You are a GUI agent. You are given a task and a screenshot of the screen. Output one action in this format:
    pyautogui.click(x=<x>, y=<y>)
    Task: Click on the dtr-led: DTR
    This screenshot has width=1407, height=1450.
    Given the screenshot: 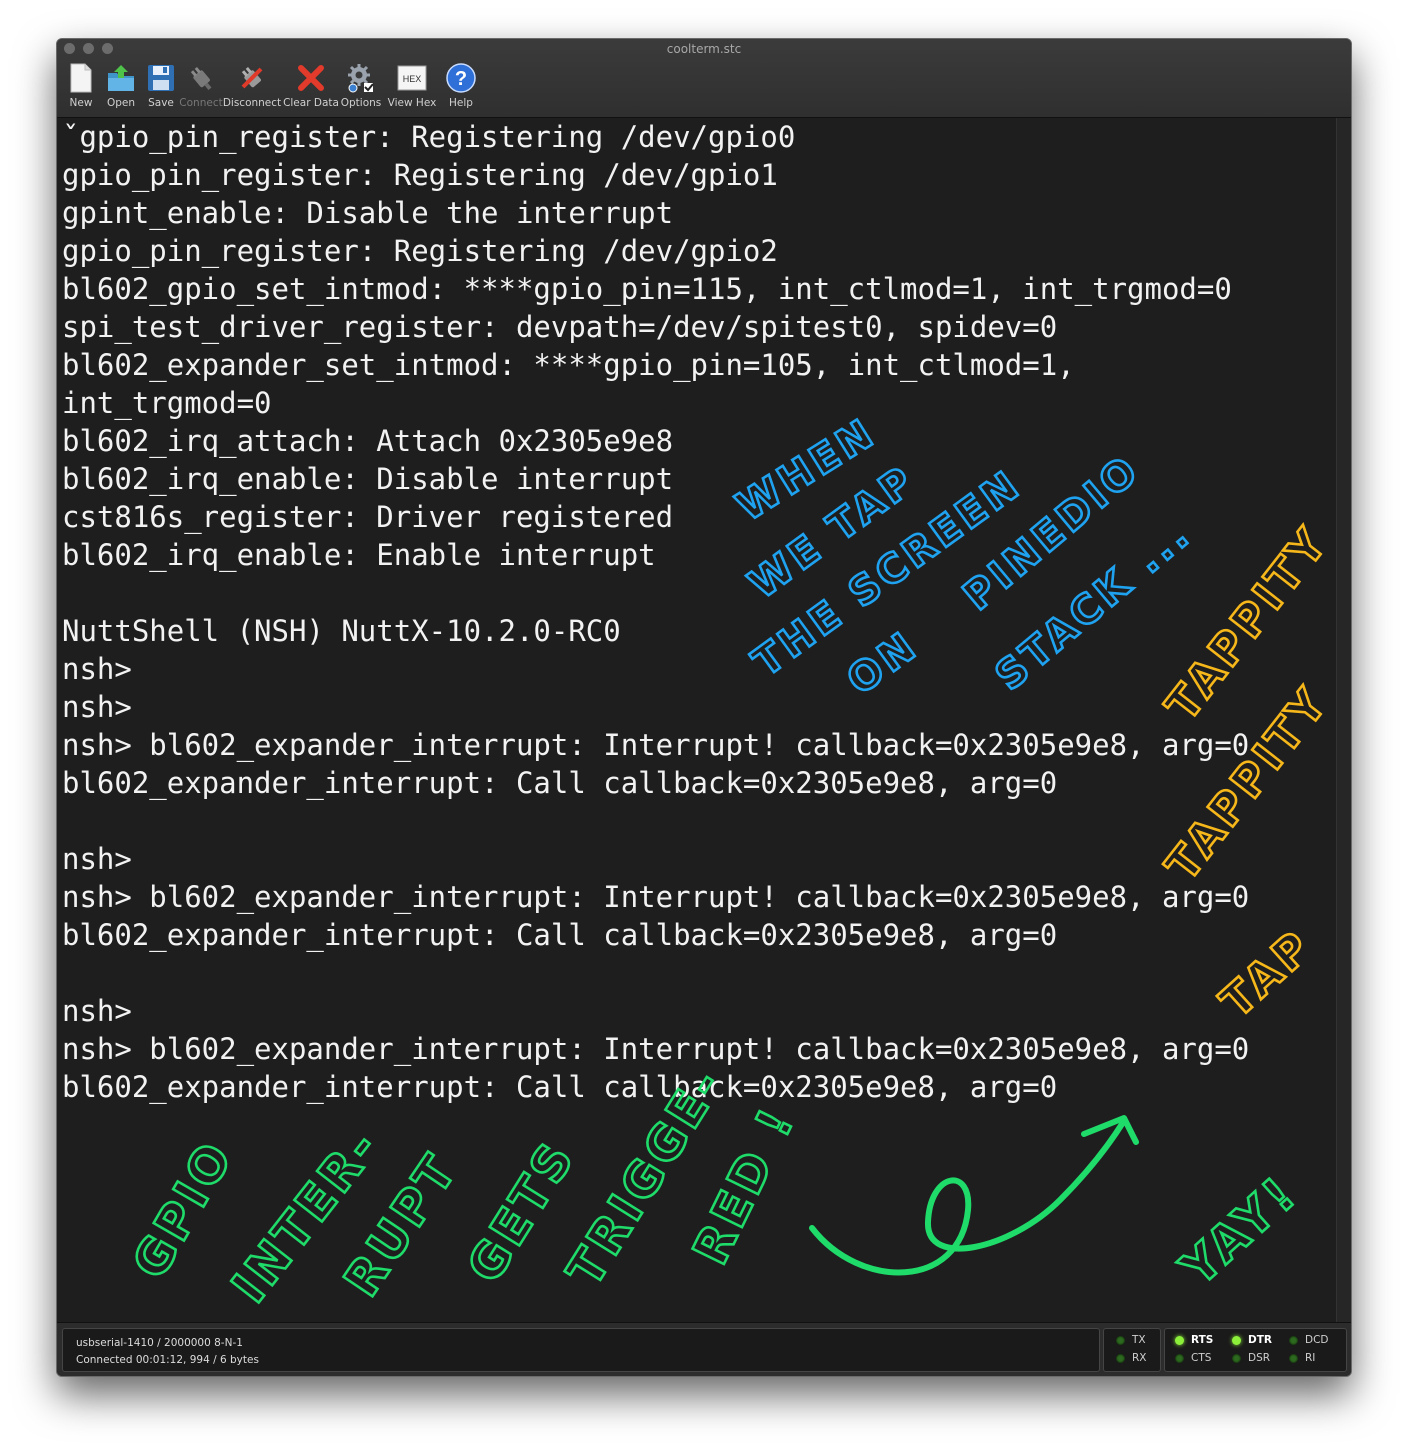 What is the action you would take?
    pyautogui.click(x=1252, y=1340)
    